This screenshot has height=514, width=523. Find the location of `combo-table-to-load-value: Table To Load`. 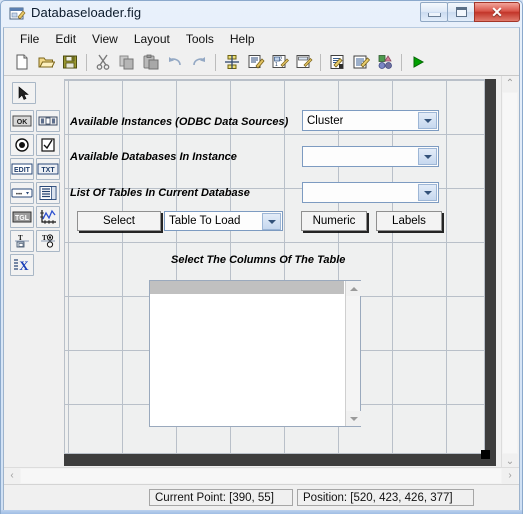

combo-table-to-load-value: Table To Load is located at coordinates (205, 221).